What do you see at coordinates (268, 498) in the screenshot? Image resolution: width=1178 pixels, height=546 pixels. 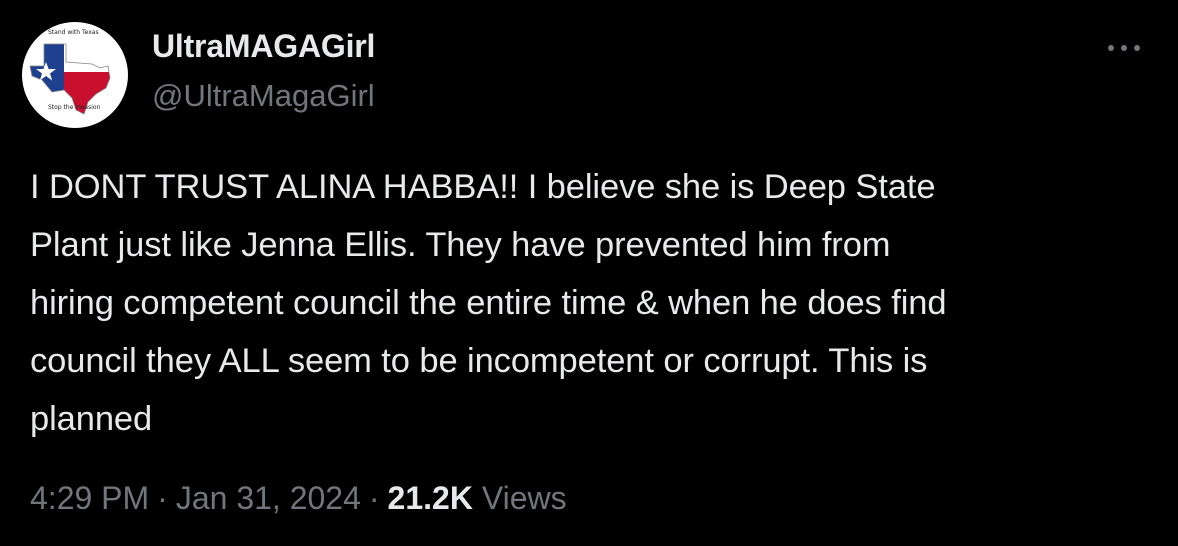 I see `tweet-date: Jan 31, 2024` at bounding box center [268, 498].